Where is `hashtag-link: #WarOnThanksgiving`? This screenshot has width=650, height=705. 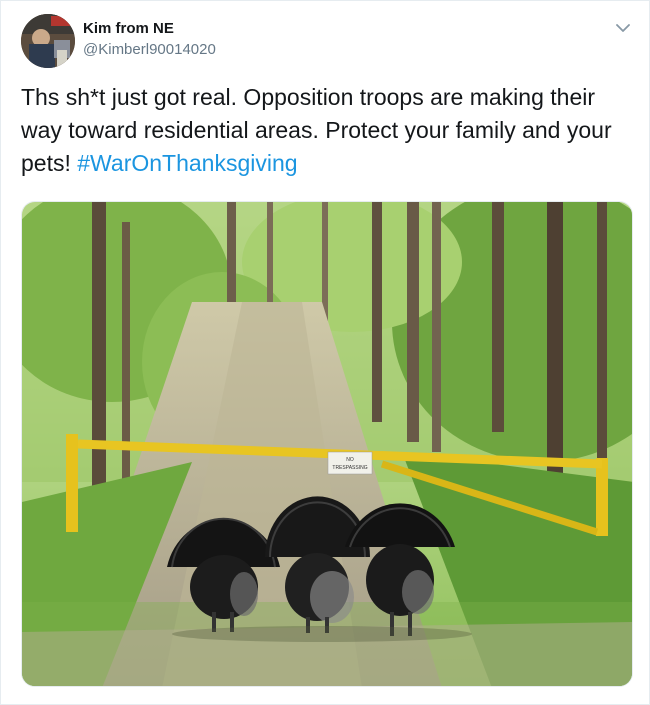
hashtag-link: #WarOnThanksgiving is located at coordinates (187, 163).